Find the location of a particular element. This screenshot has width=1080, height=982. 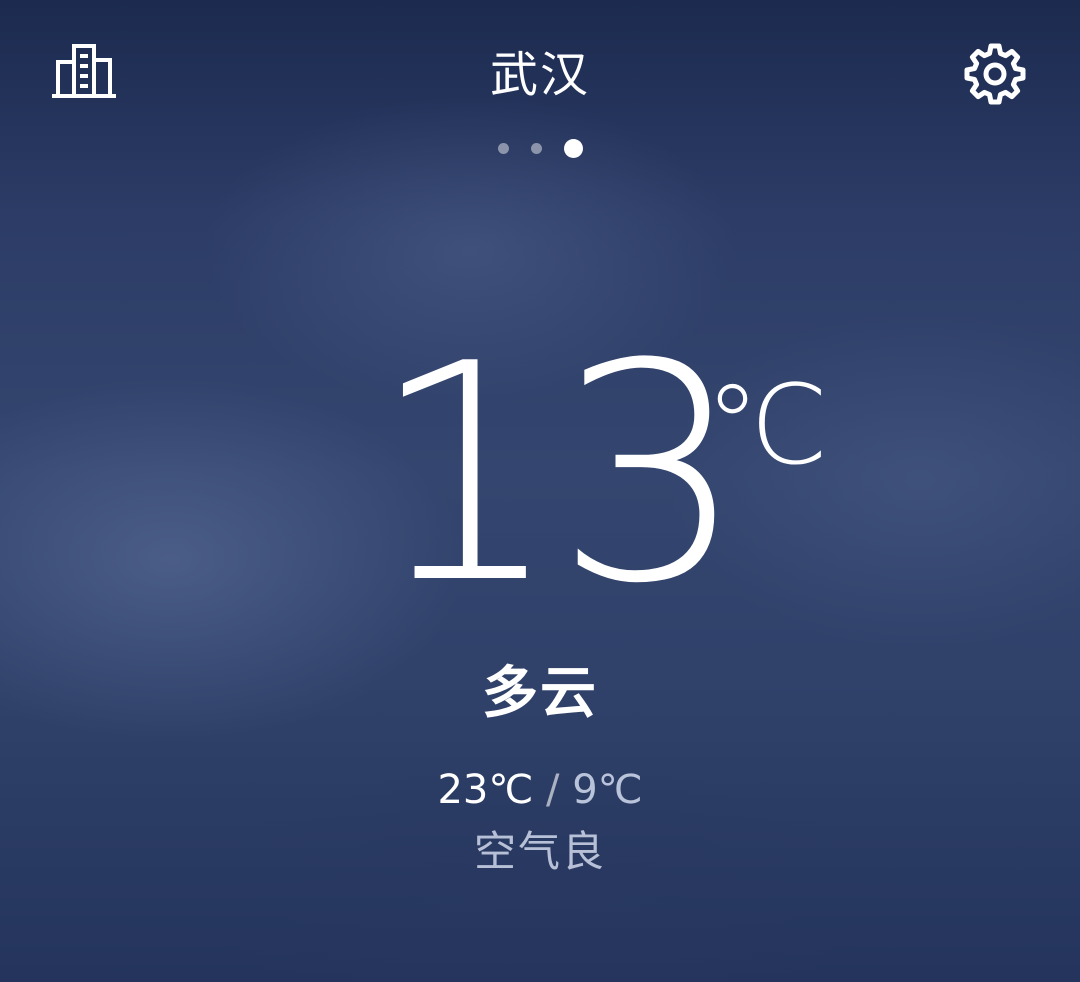

temperature-value: 13 is located at coordinates (558, 474).